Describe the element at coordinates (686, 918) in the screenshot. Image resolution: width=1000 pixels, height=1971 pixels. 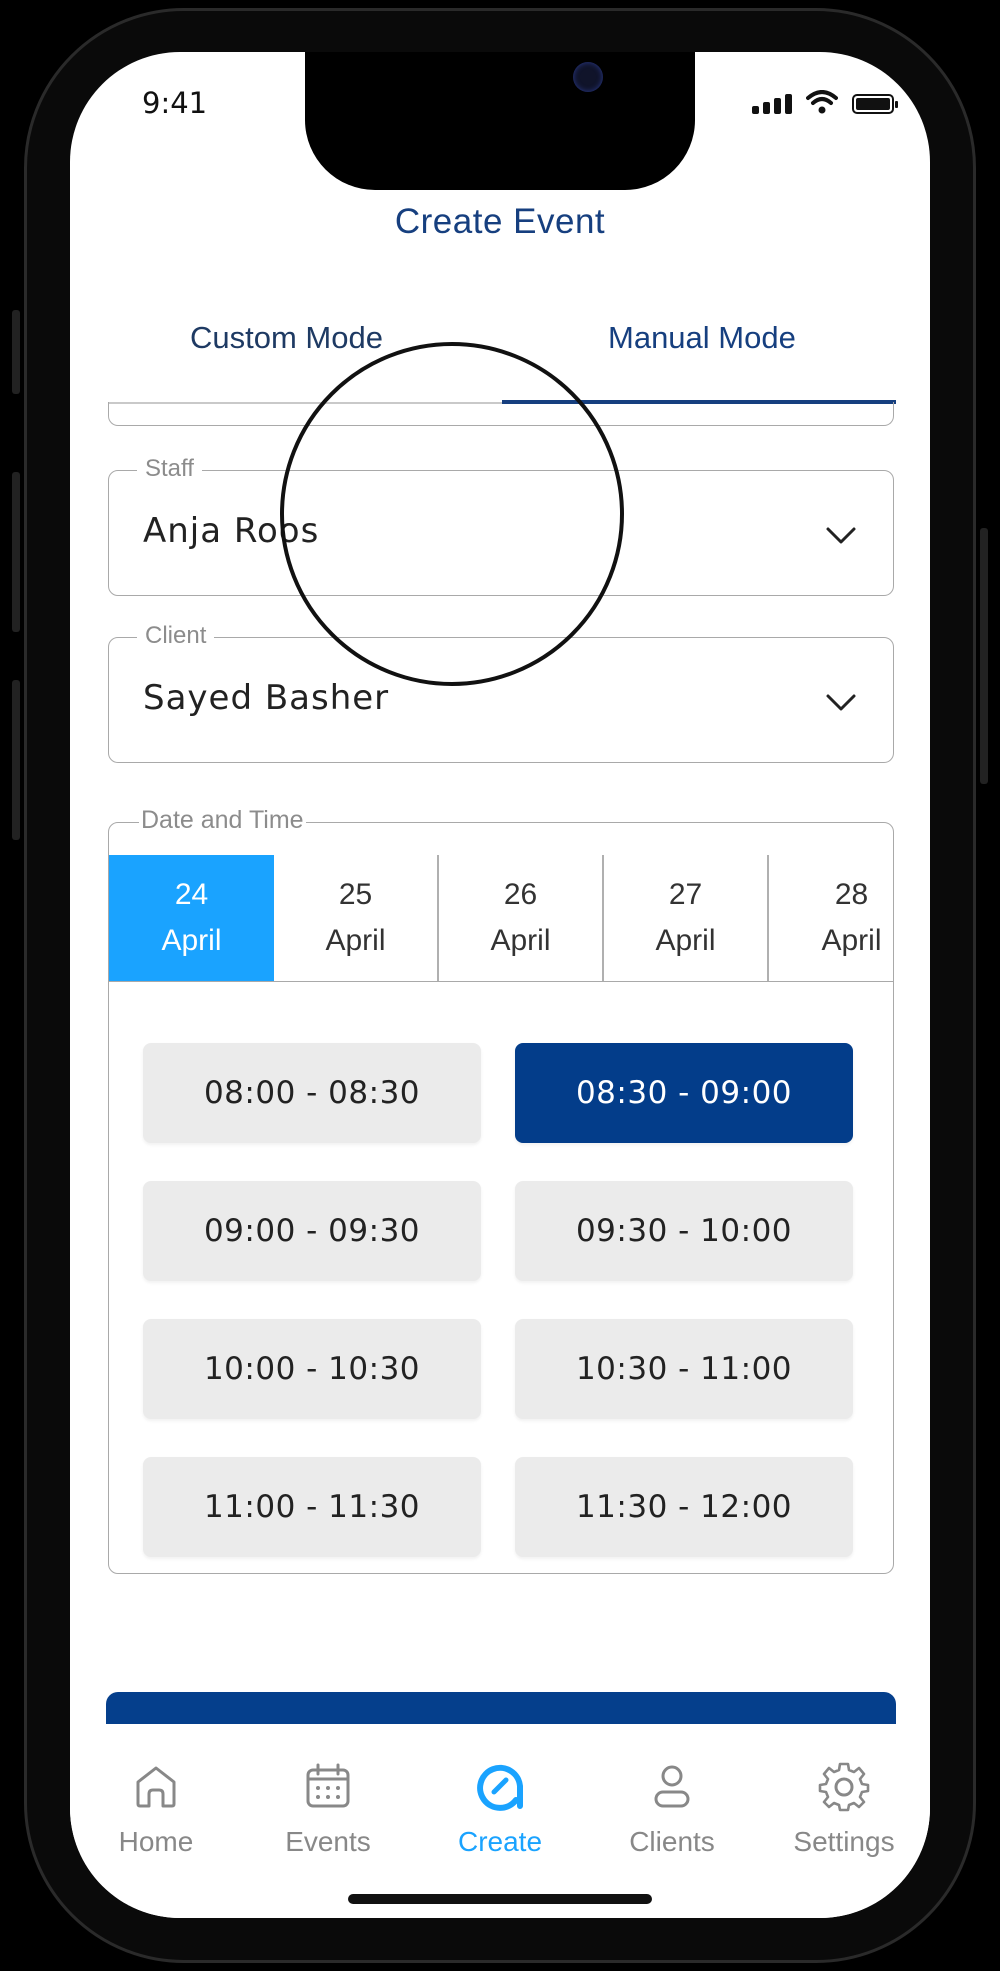
I see `date-item: 27 April` at that location.